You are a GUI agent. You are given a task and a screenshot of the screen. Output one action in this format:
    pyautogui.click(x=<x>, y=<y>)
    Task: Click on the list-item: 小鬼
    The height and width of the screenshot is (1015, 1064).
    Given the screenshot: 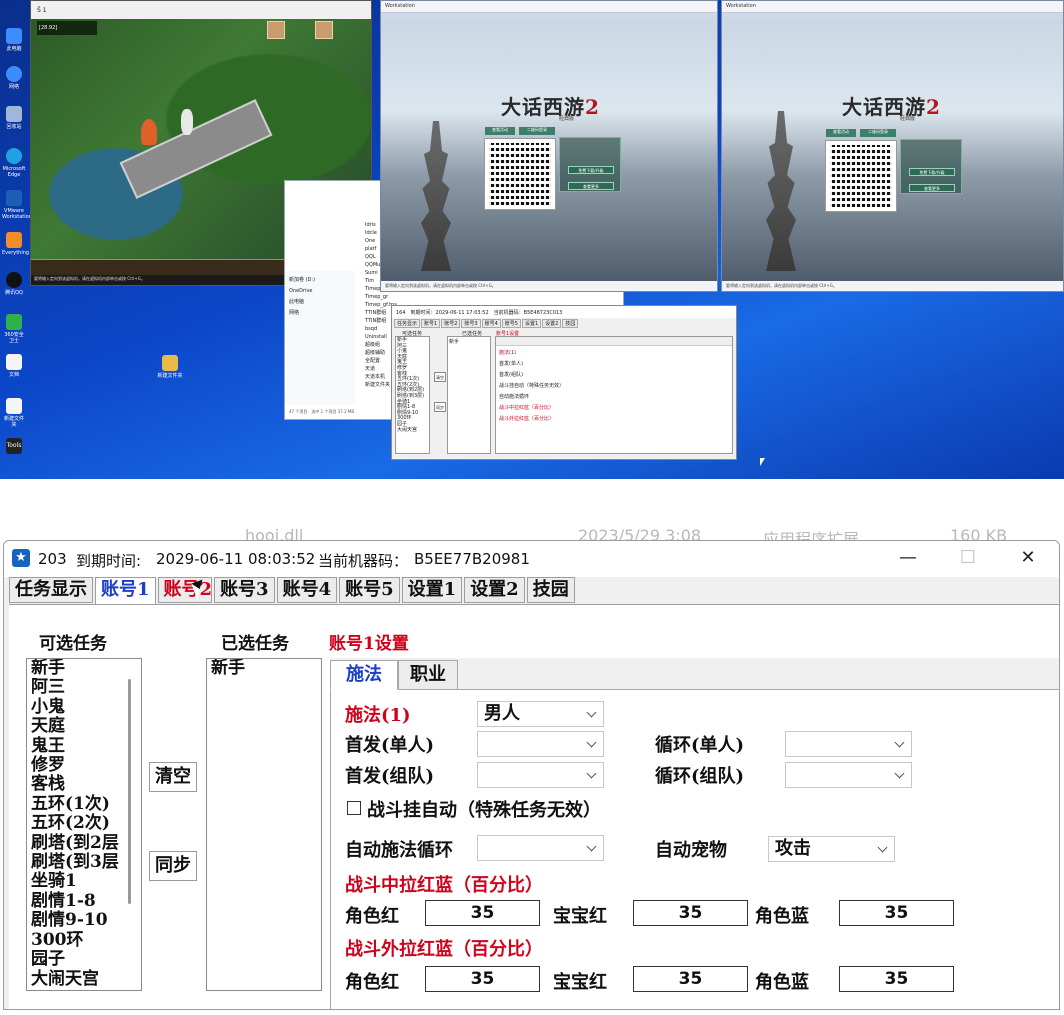 What is the action you would take?
    pyautogui.click(x=84, y=707)
    